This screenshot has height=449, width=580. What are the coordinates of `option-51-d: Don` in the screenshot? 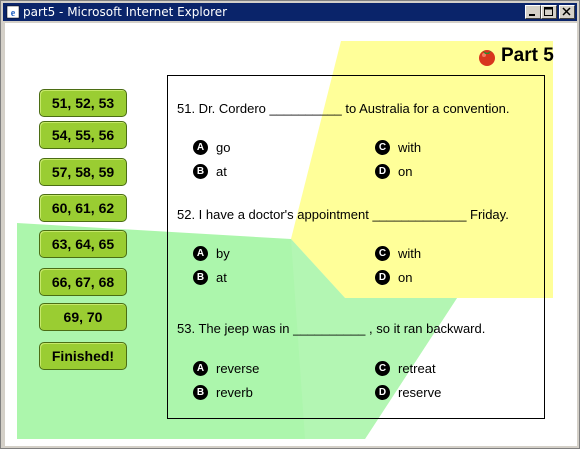 It's located at (393, 171).